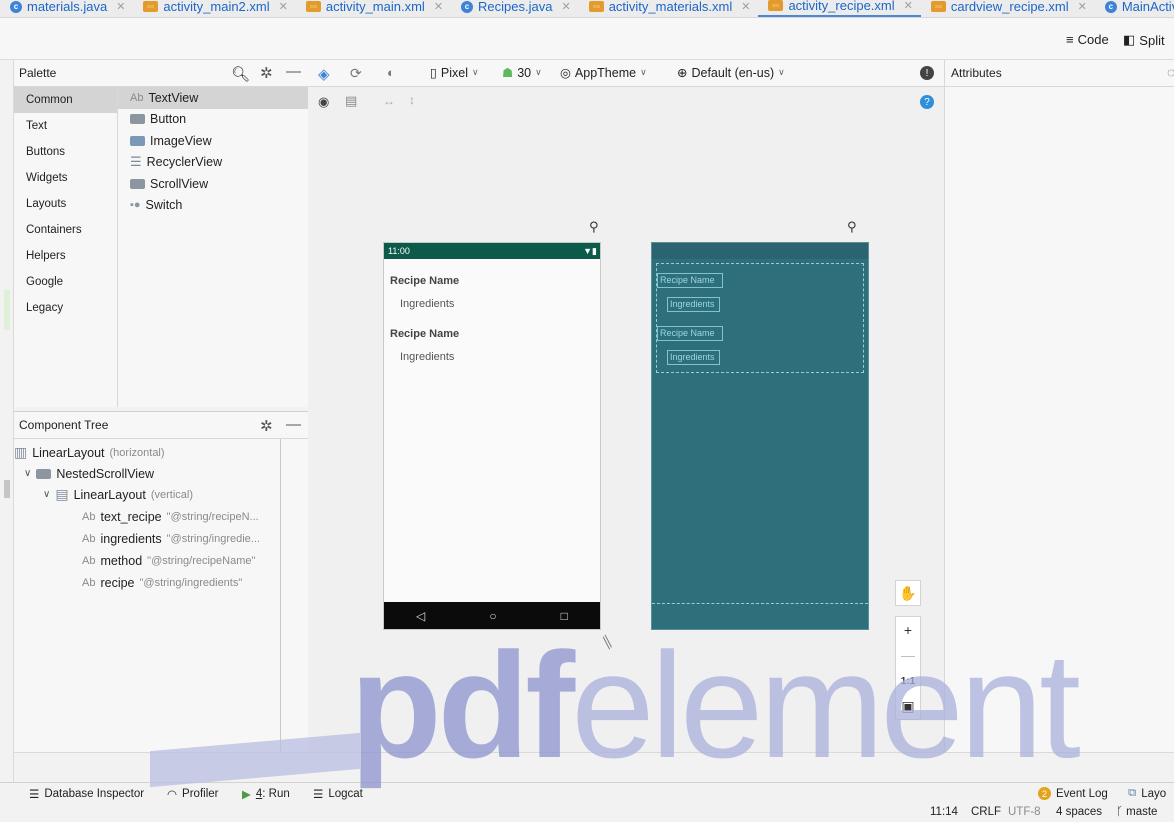 The height and width of the screenshot is (822, 1174). I want to click on run-button: ▶ 4: Run, so click(266, 794).